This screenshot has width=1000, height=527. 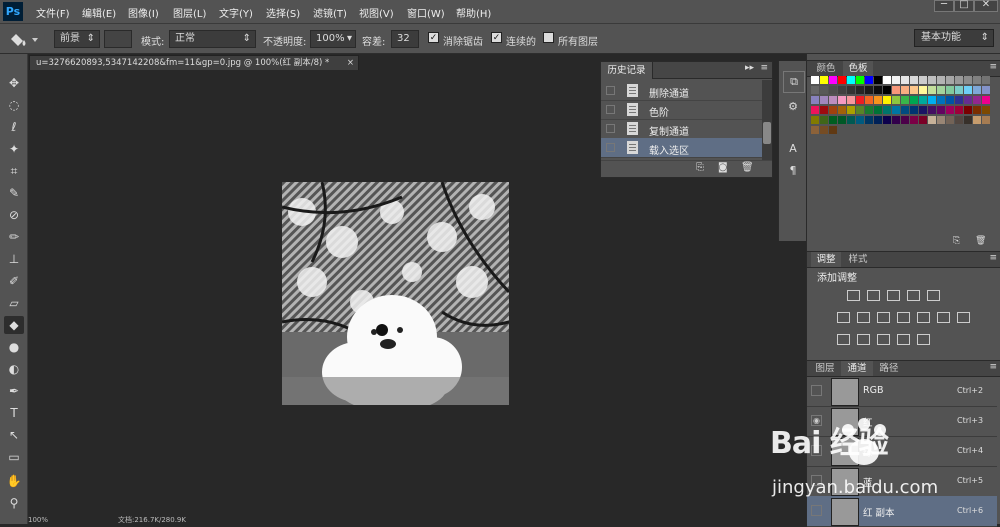 What do you see at coordinates (826, 68) in the screenshot?
I see `tab-color: 颜色` at bounding box center [826, 68].